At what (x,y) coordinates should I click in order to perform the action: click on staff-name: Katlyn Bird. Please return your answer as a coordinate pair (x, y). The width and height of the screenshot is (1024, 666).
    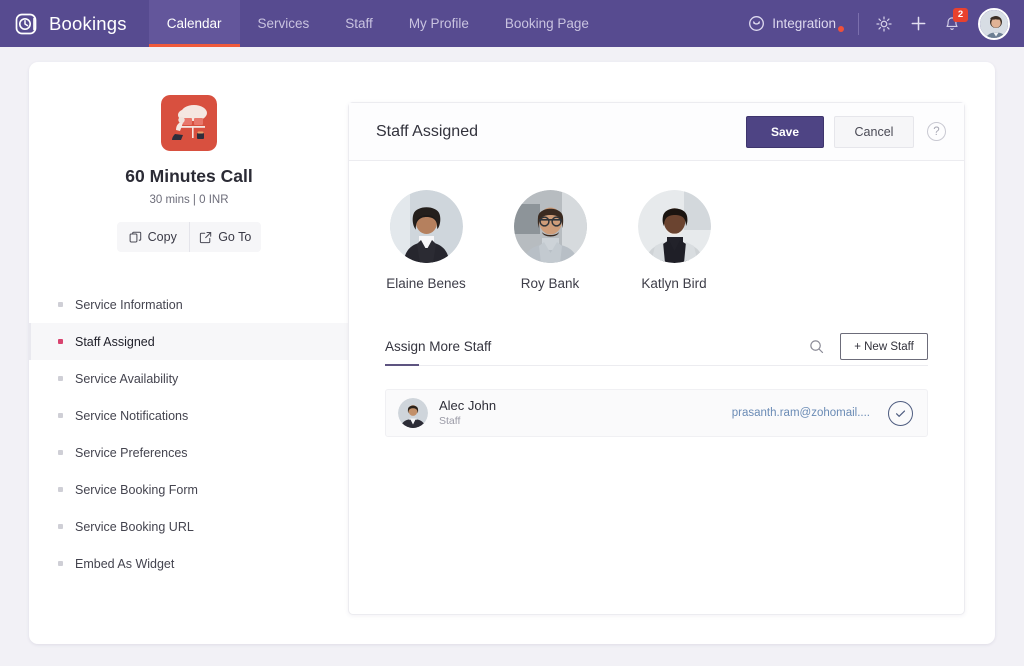
    Looking at the image, I should click on (674, 283).